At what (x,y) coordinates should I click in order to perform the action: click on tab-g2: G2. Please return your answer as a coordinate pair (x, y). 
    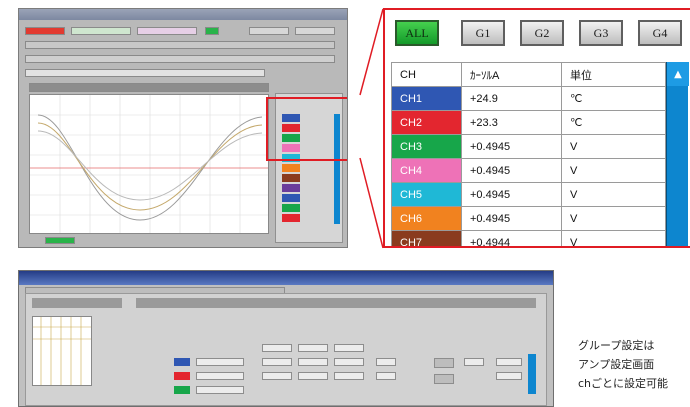
    Looking at the image, I should click on (542, 33).